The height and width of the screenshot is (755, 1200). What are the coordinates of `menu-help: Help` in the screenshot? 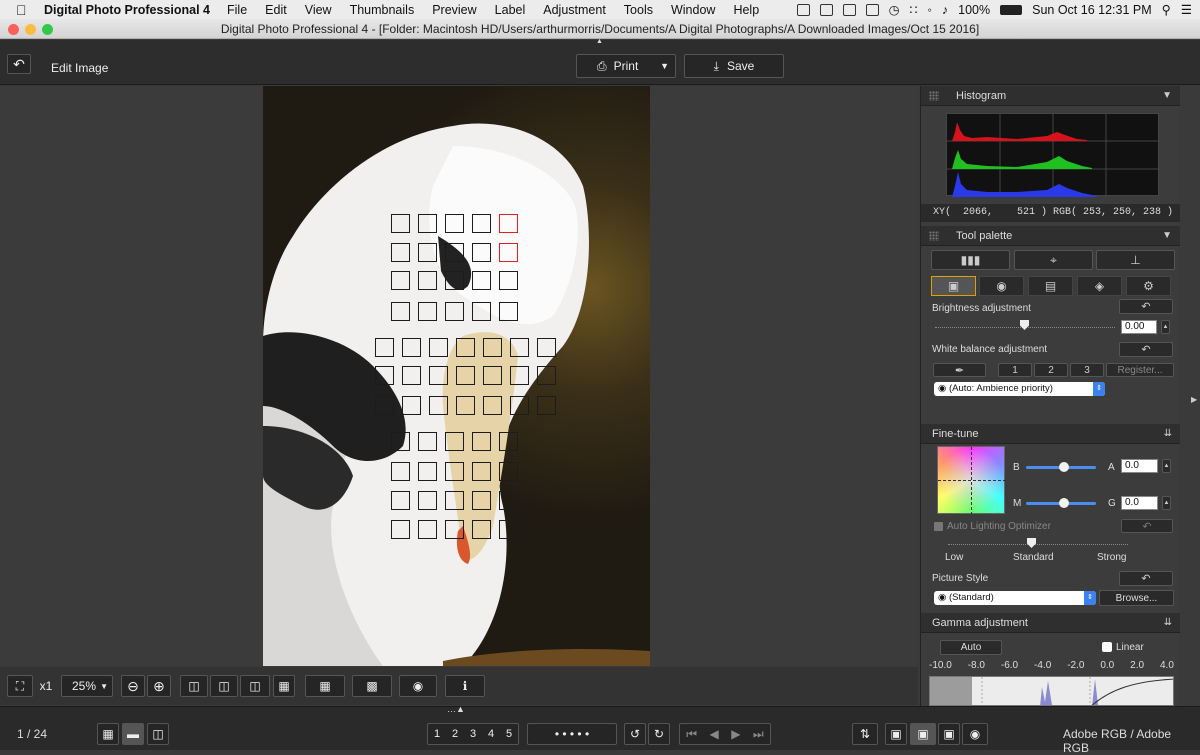 It's located at (746, 10).